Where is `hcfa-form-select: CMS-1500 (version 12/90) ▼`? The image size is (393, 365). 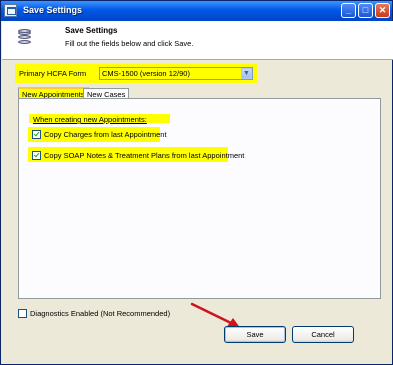
hcfa-form-select: CMS-1500 (version 12/90) ▼ is located at coordinates (176, 73).